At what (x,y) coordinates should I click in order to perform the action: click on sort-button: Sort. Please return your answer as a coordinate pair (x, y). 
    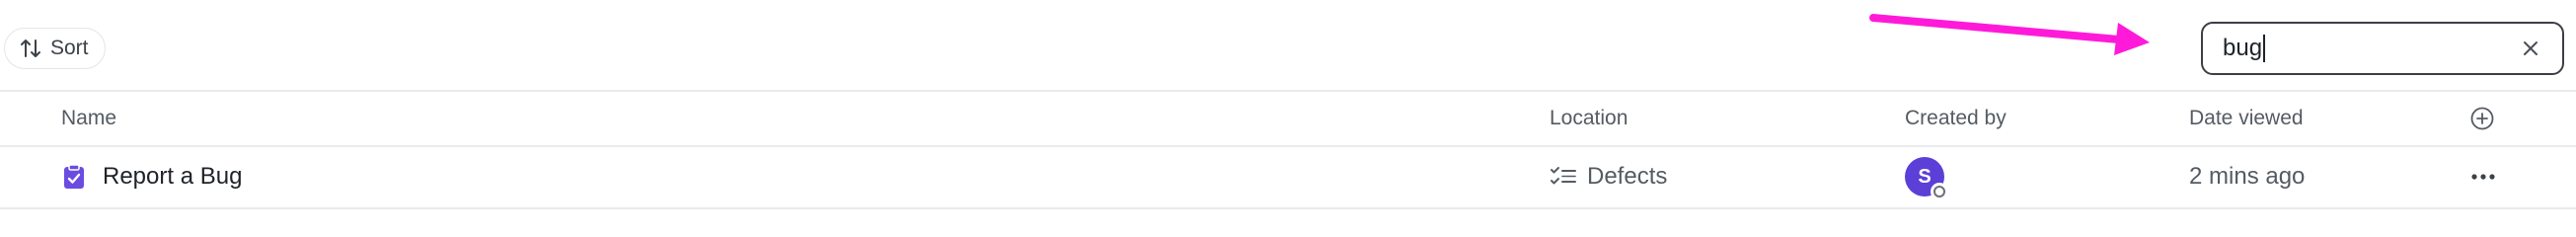
    Looking at the image, I should click on (55, 49).